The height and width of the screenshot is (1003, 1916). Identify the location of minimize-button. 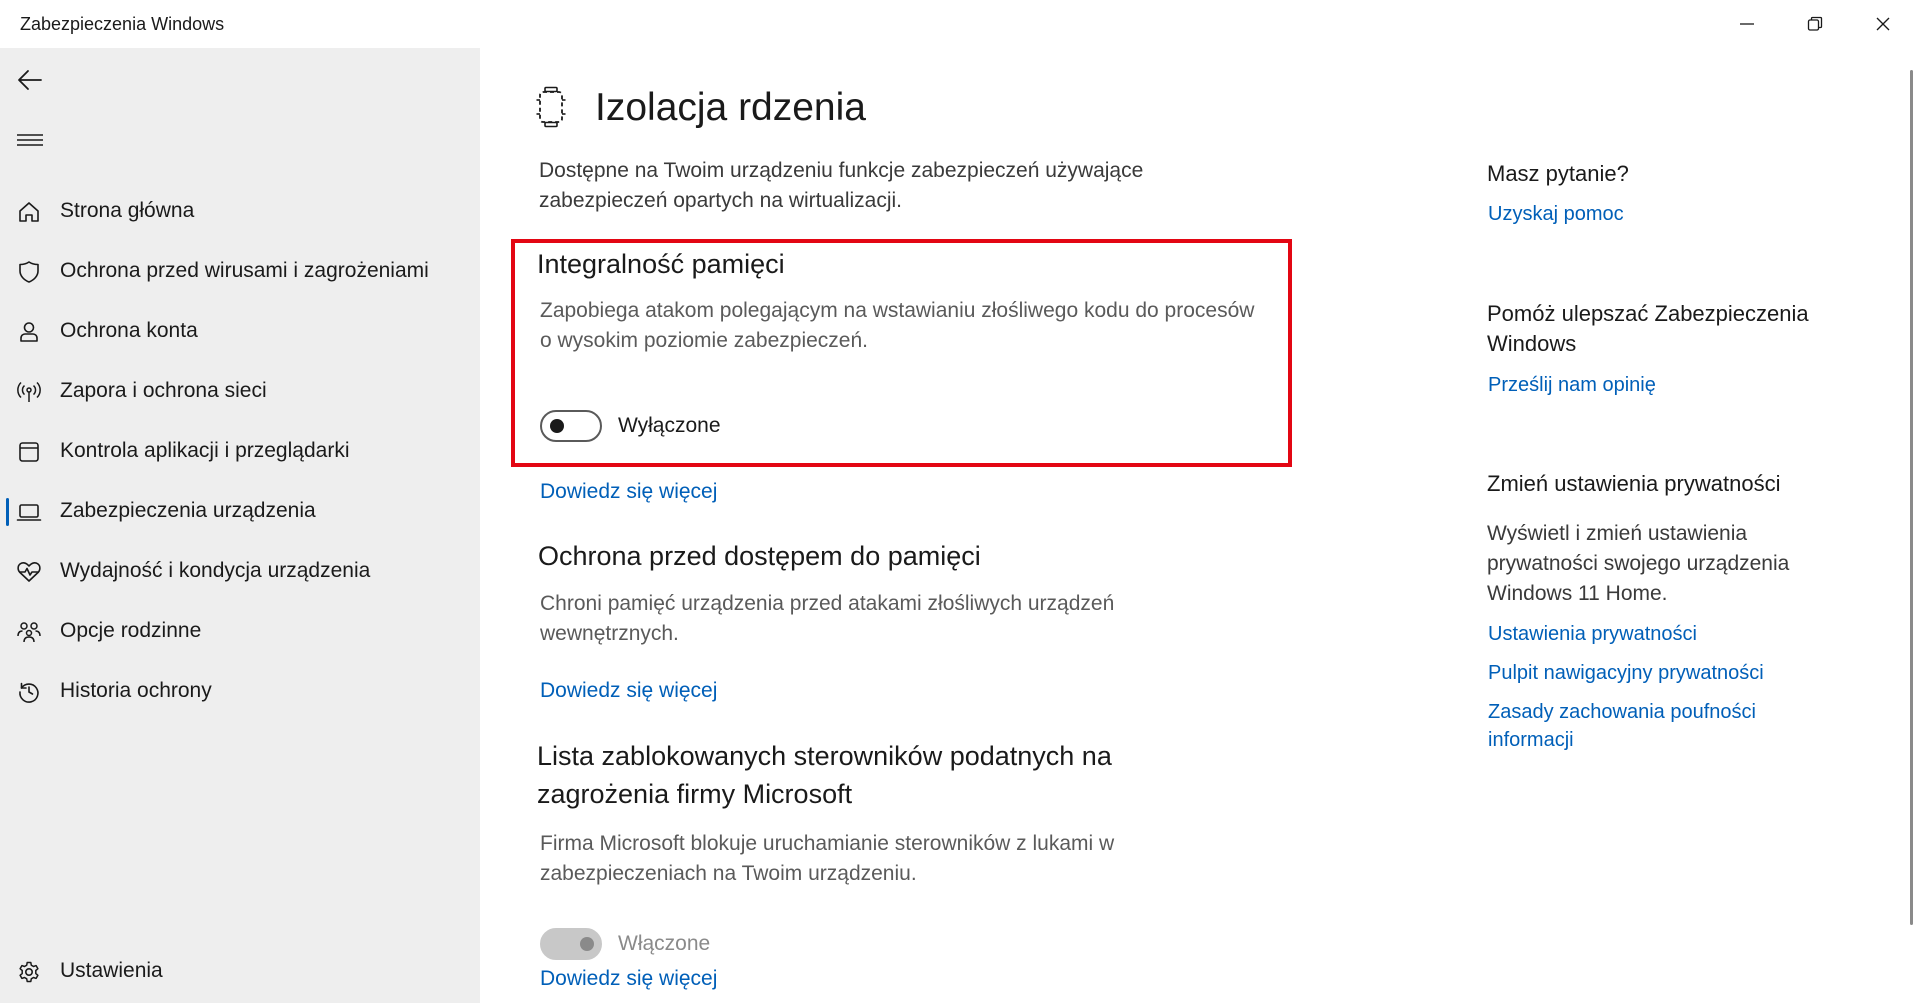
(1747, 24).